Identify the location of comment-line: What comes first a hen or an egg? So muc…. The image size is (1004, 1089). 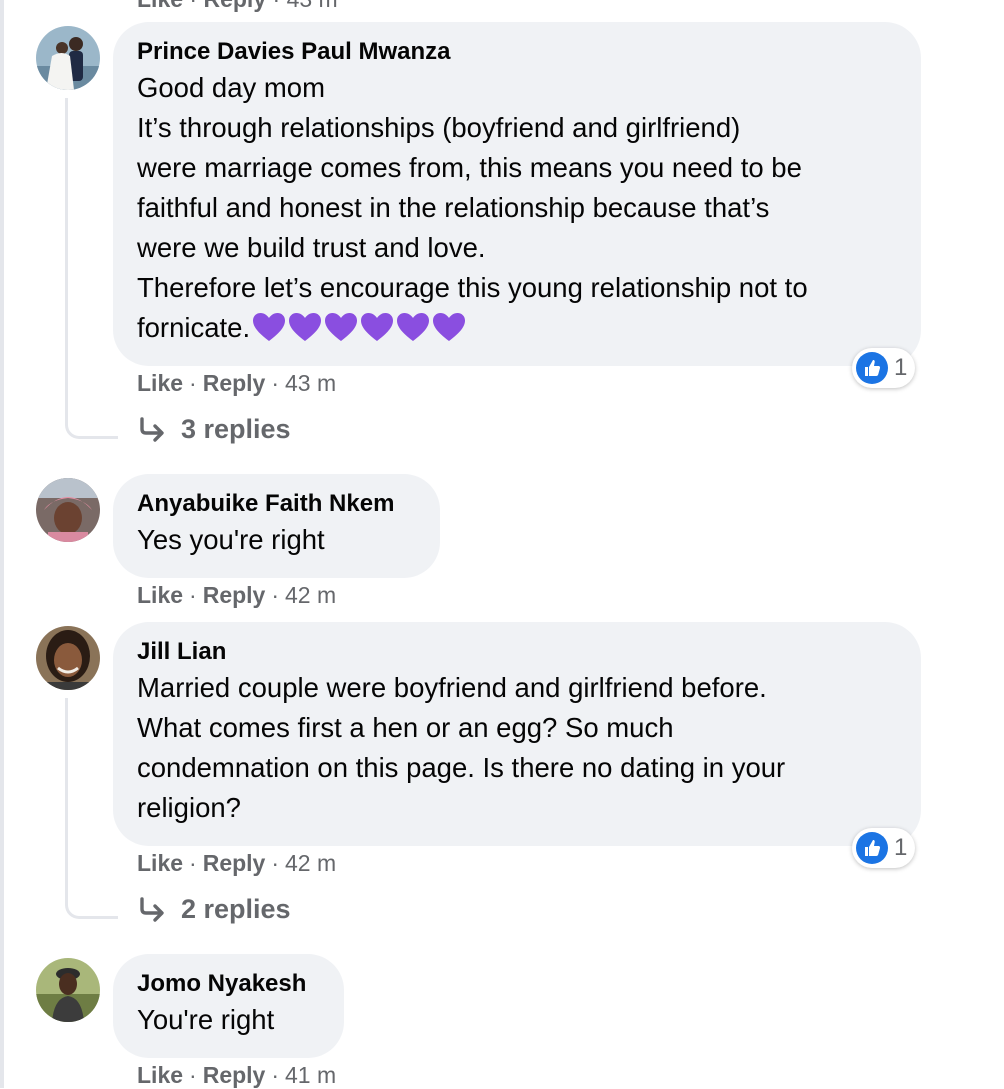
(405, 727).